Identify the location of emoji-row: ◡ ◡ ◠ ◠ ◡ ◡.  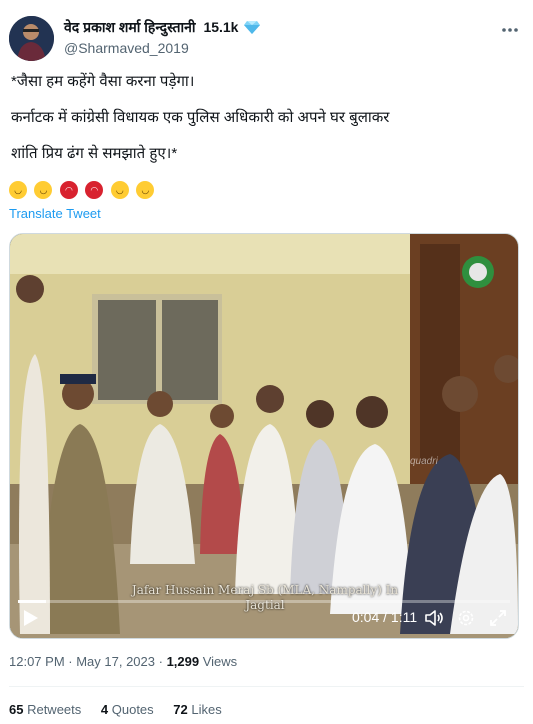
(83, 191).